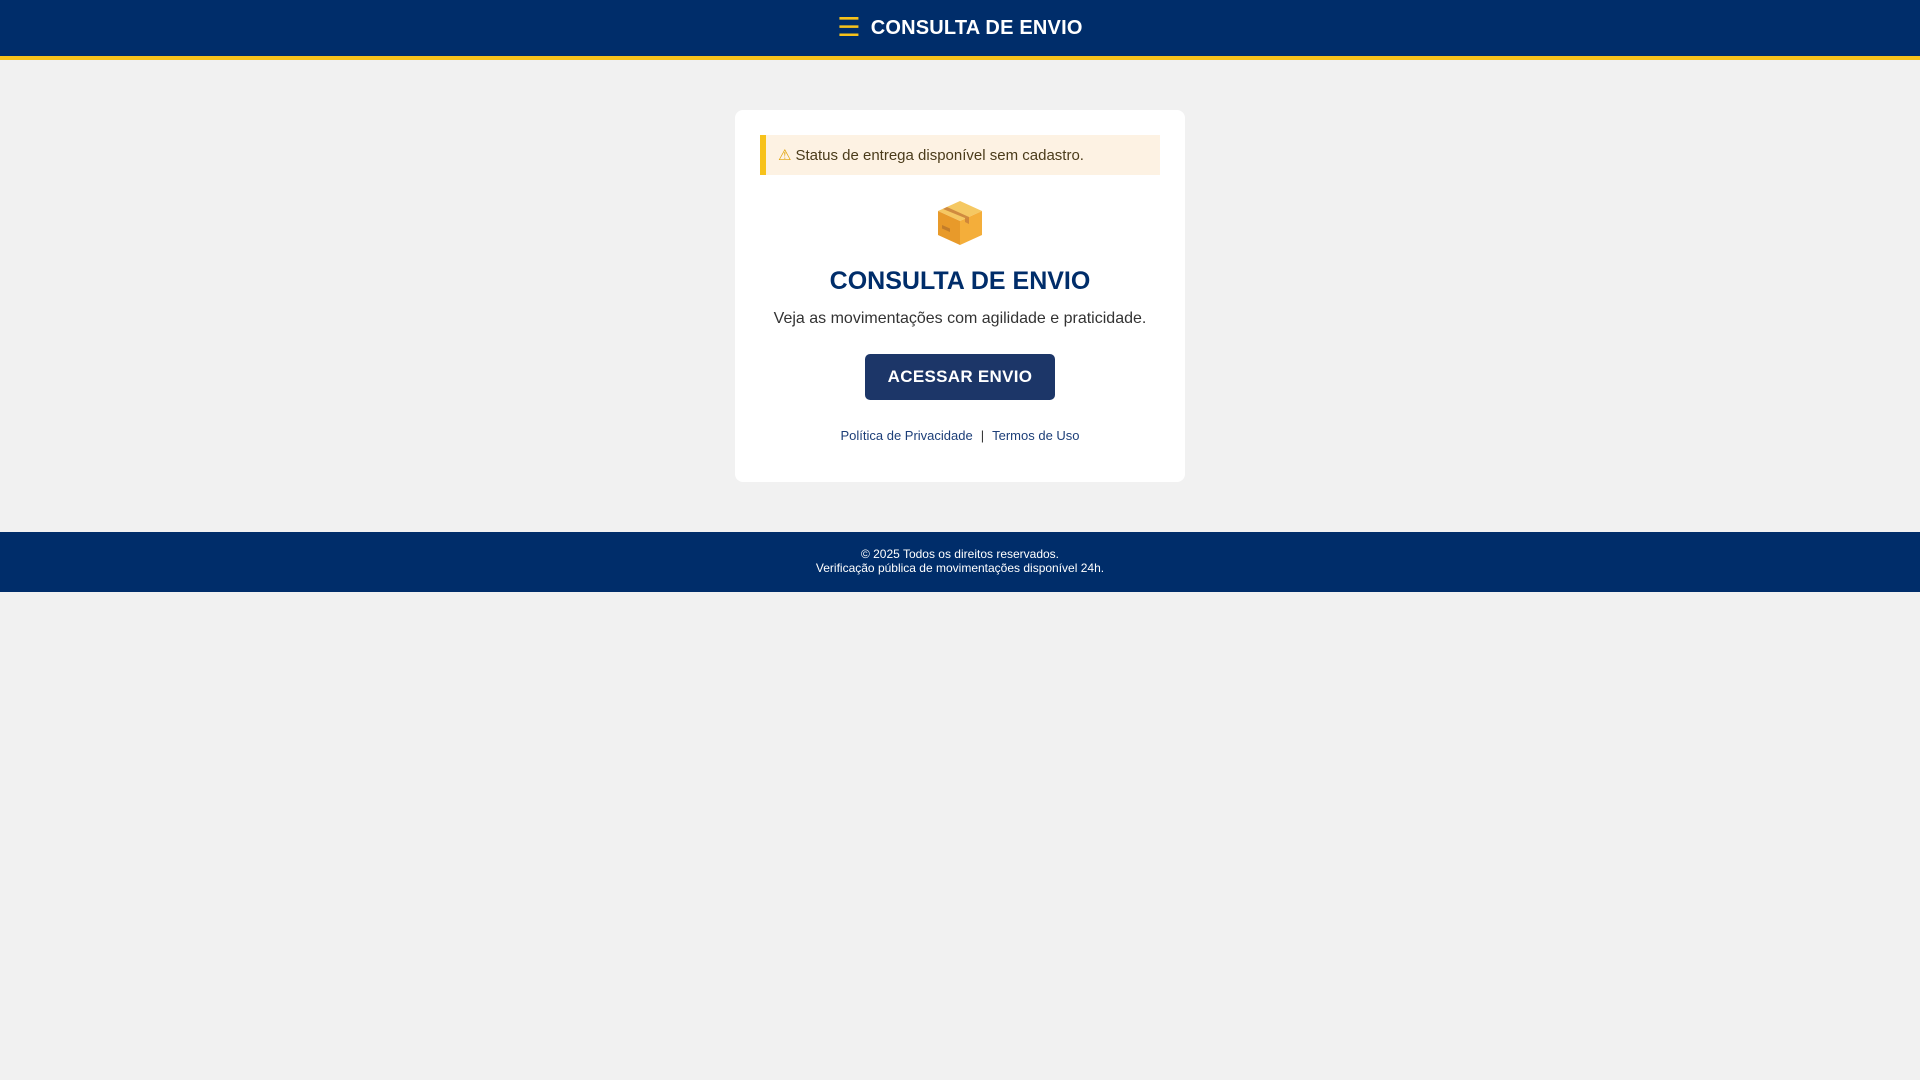 The height and width of the screenshot is (1080, 1920). I want to click on legal-links: Política de Privacidade | Termos de Uso, so click(960, 435).